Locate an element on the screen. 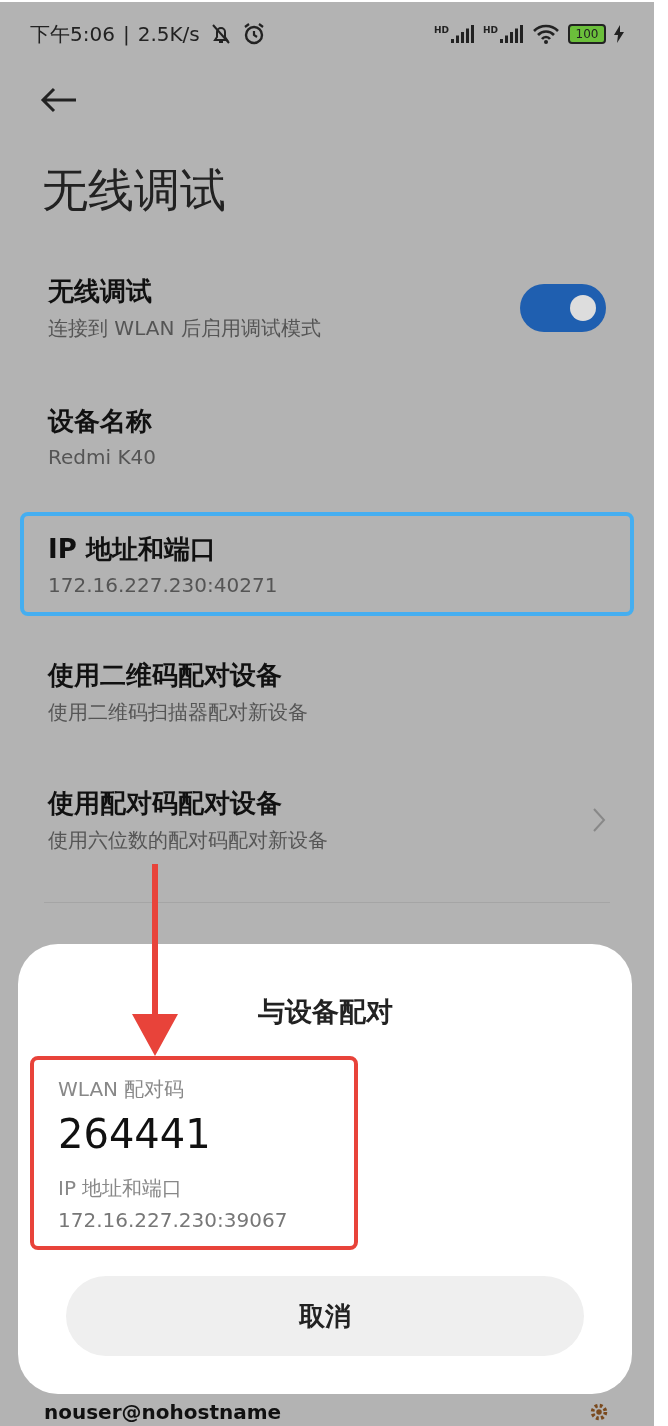 Image resolution: width=668 pixels, height=1426 pixels. setting-row: 设备名称 Redmi K40 is located at coordinates (327, 436).